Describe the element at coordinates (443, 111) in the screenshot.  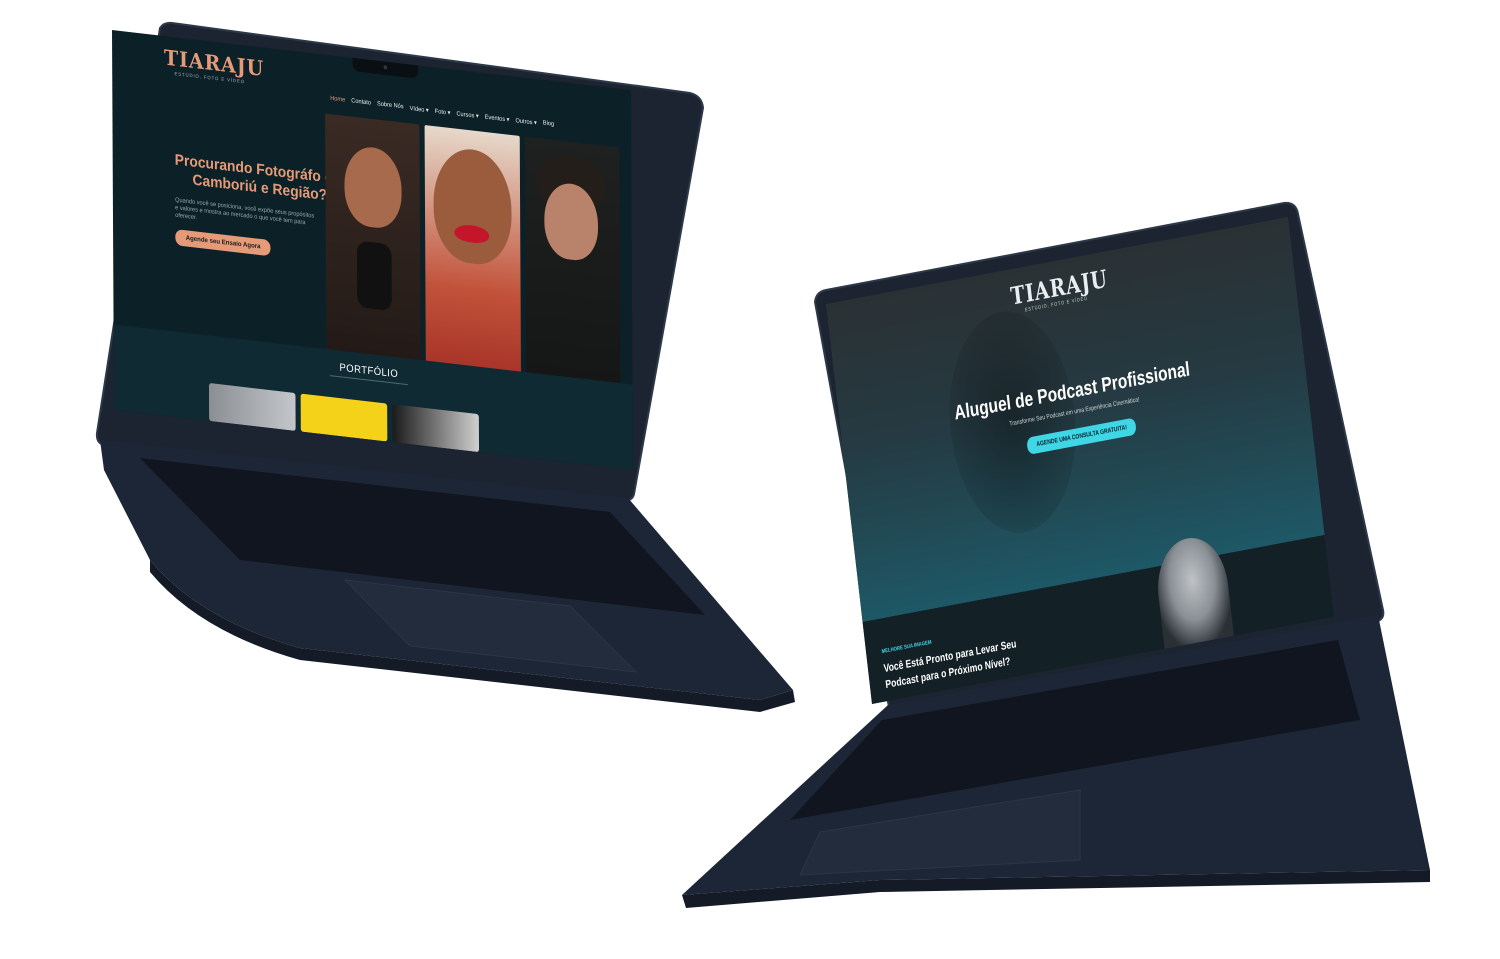
I see `nav-item-foto: Foto ▾` at that location.